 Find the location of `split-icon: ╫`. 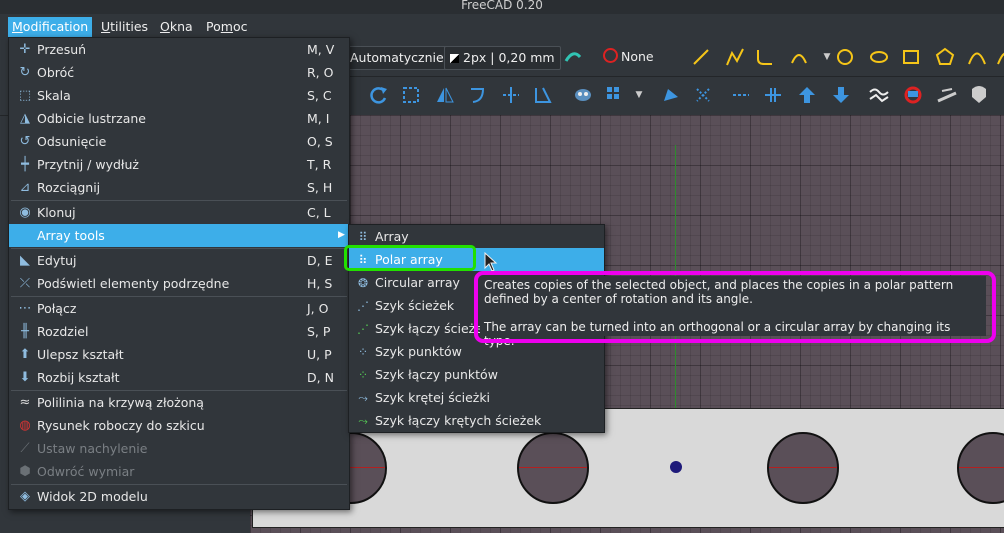

split-icon: ╫ is located at coordinates (25, 331).